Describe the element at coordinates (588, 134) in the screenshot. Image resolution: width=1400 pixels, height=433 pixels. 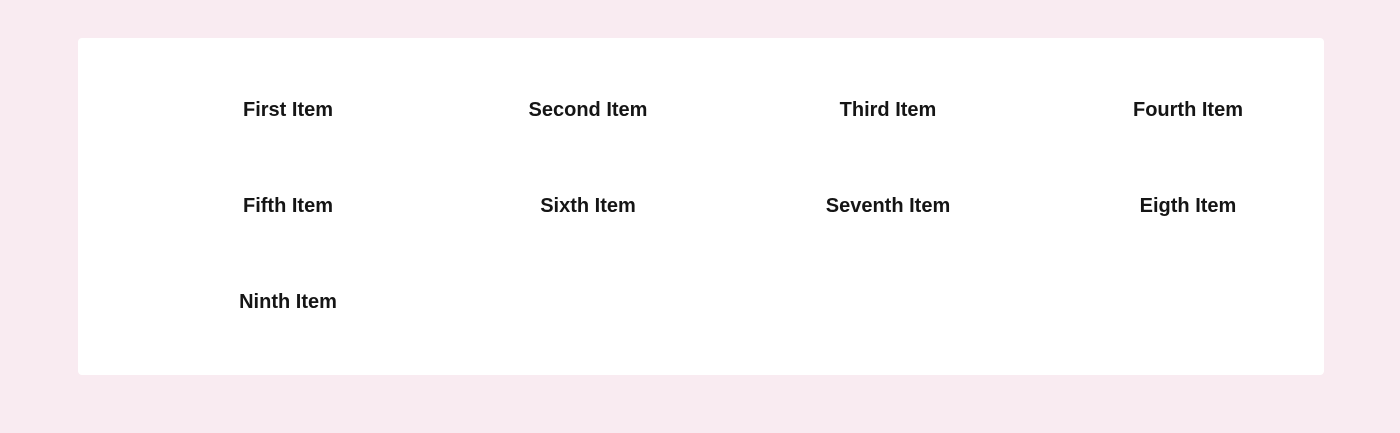
I see `grid-item-second: Second Item` at that location.